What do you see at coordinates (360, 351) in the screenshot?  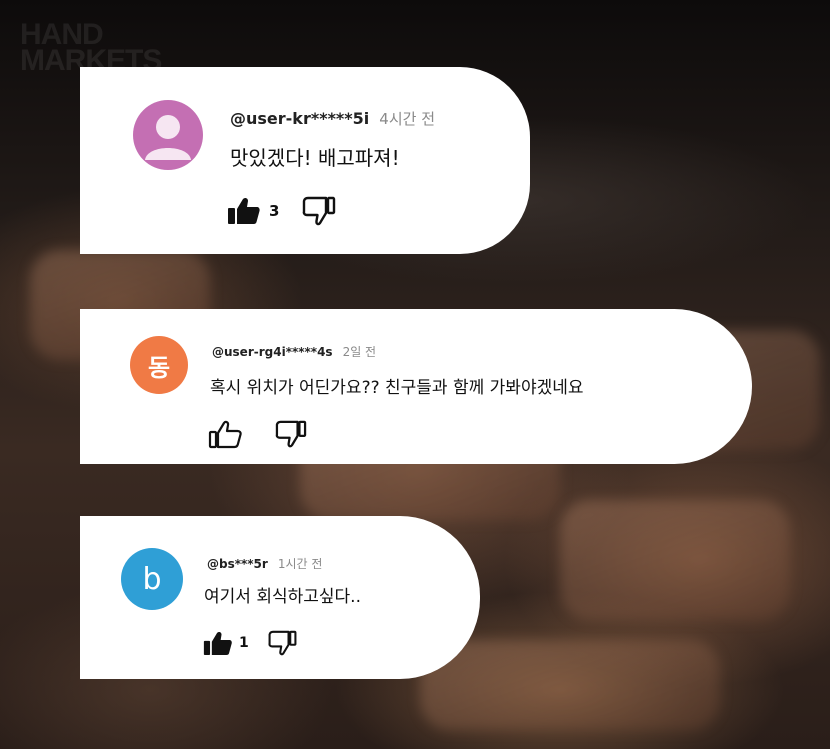 I see `comment-time: 2일 전` at bounding box center [360, 351].